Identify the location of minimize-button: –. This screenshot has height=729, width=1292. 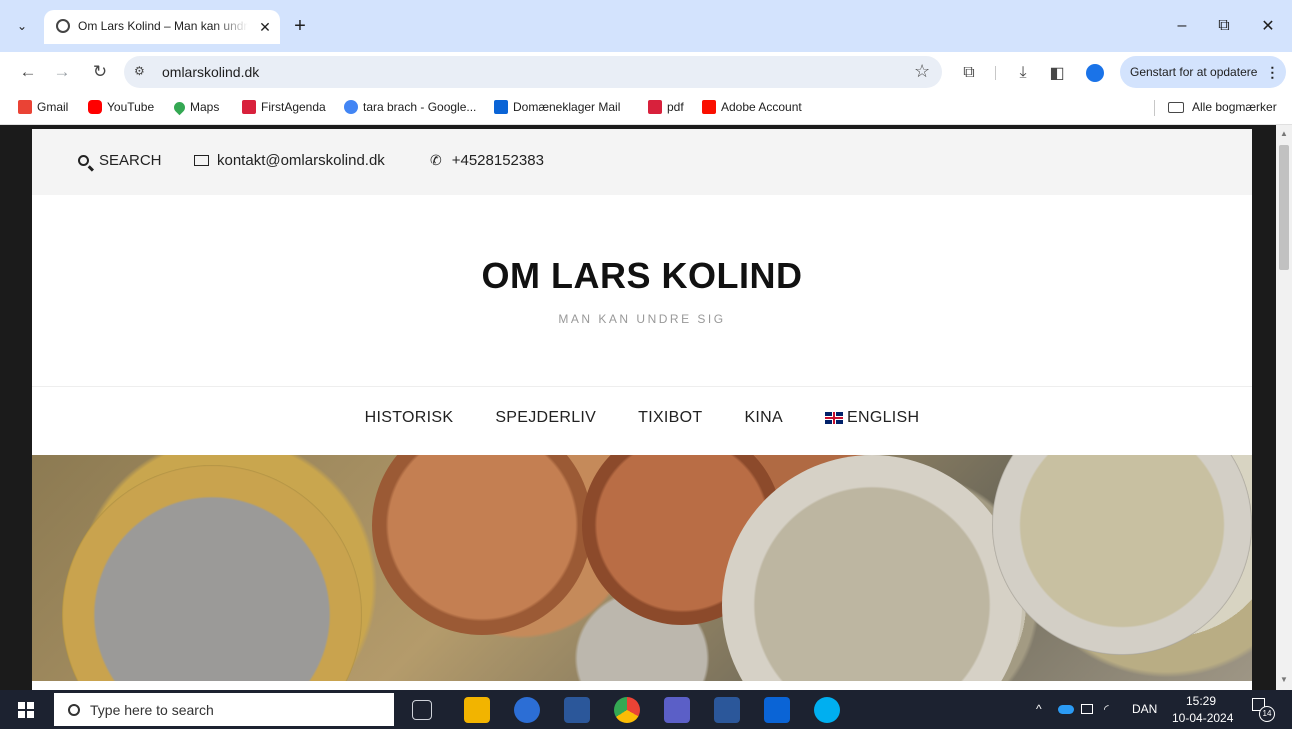
(1182, 26).